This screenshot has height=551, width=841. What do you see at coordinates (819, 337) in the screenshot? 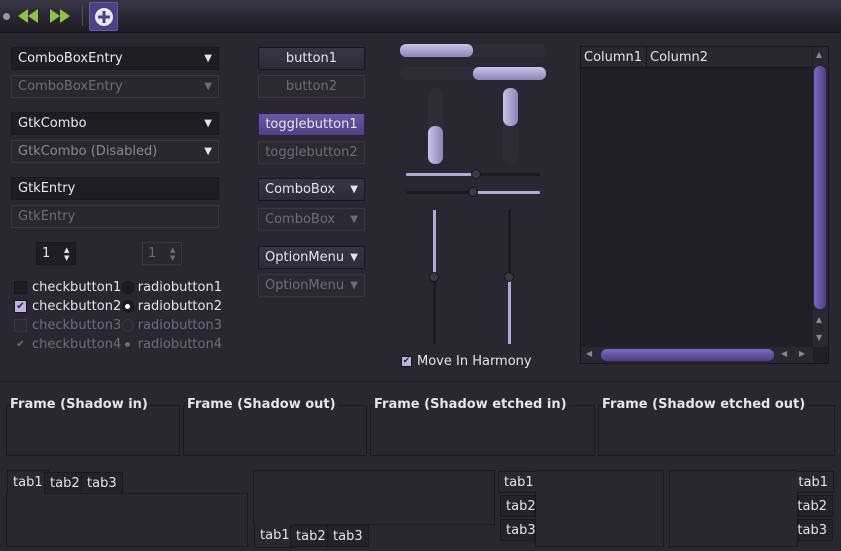
I see `scroll-down-icon: ▼` at bounding box center [819, 337].